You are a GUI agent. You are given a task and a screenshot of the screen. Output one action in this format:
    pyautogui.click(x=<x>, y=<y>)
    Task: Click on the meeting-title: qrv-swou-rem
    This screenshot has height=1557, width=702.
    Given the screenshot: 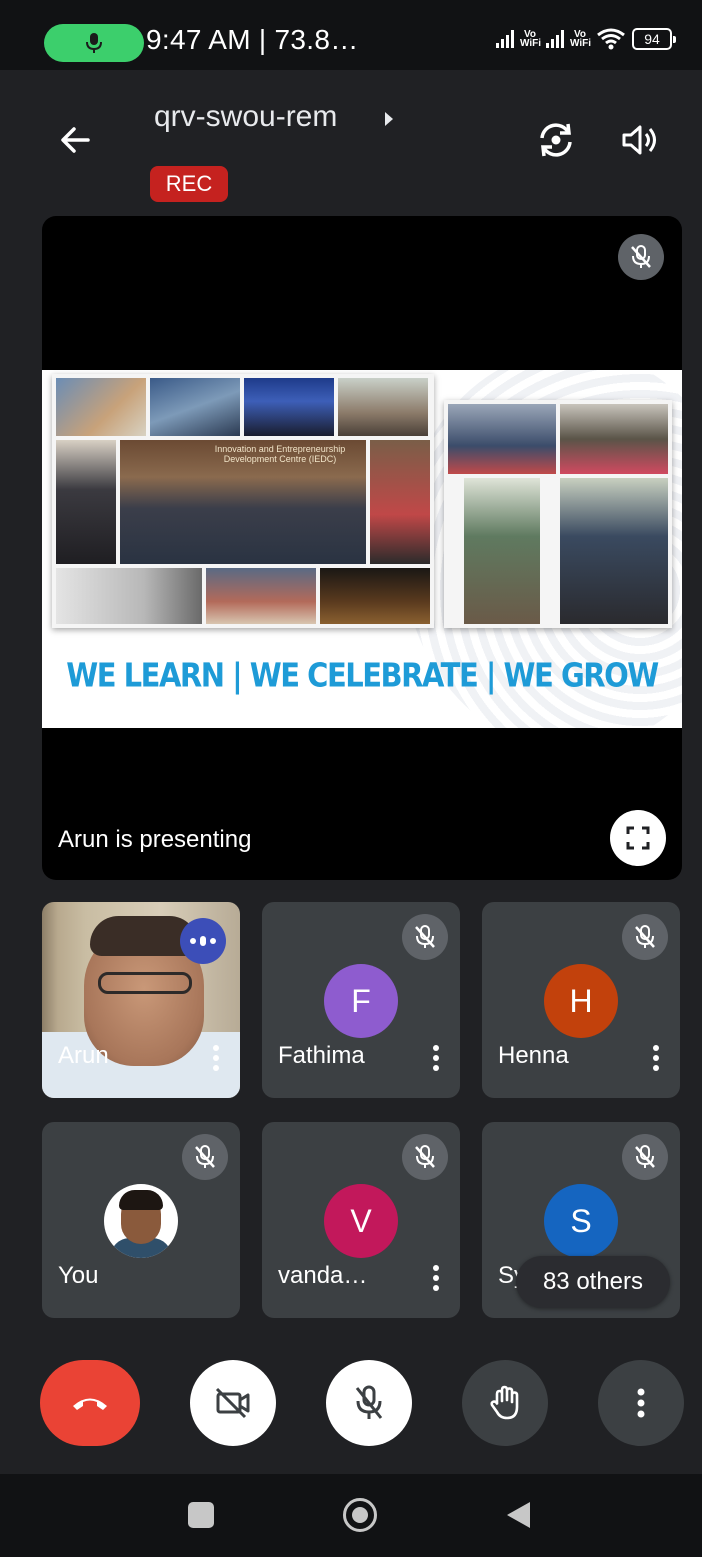 What is the action you would take?
    pyautogui.click(x=245, y=117)
    